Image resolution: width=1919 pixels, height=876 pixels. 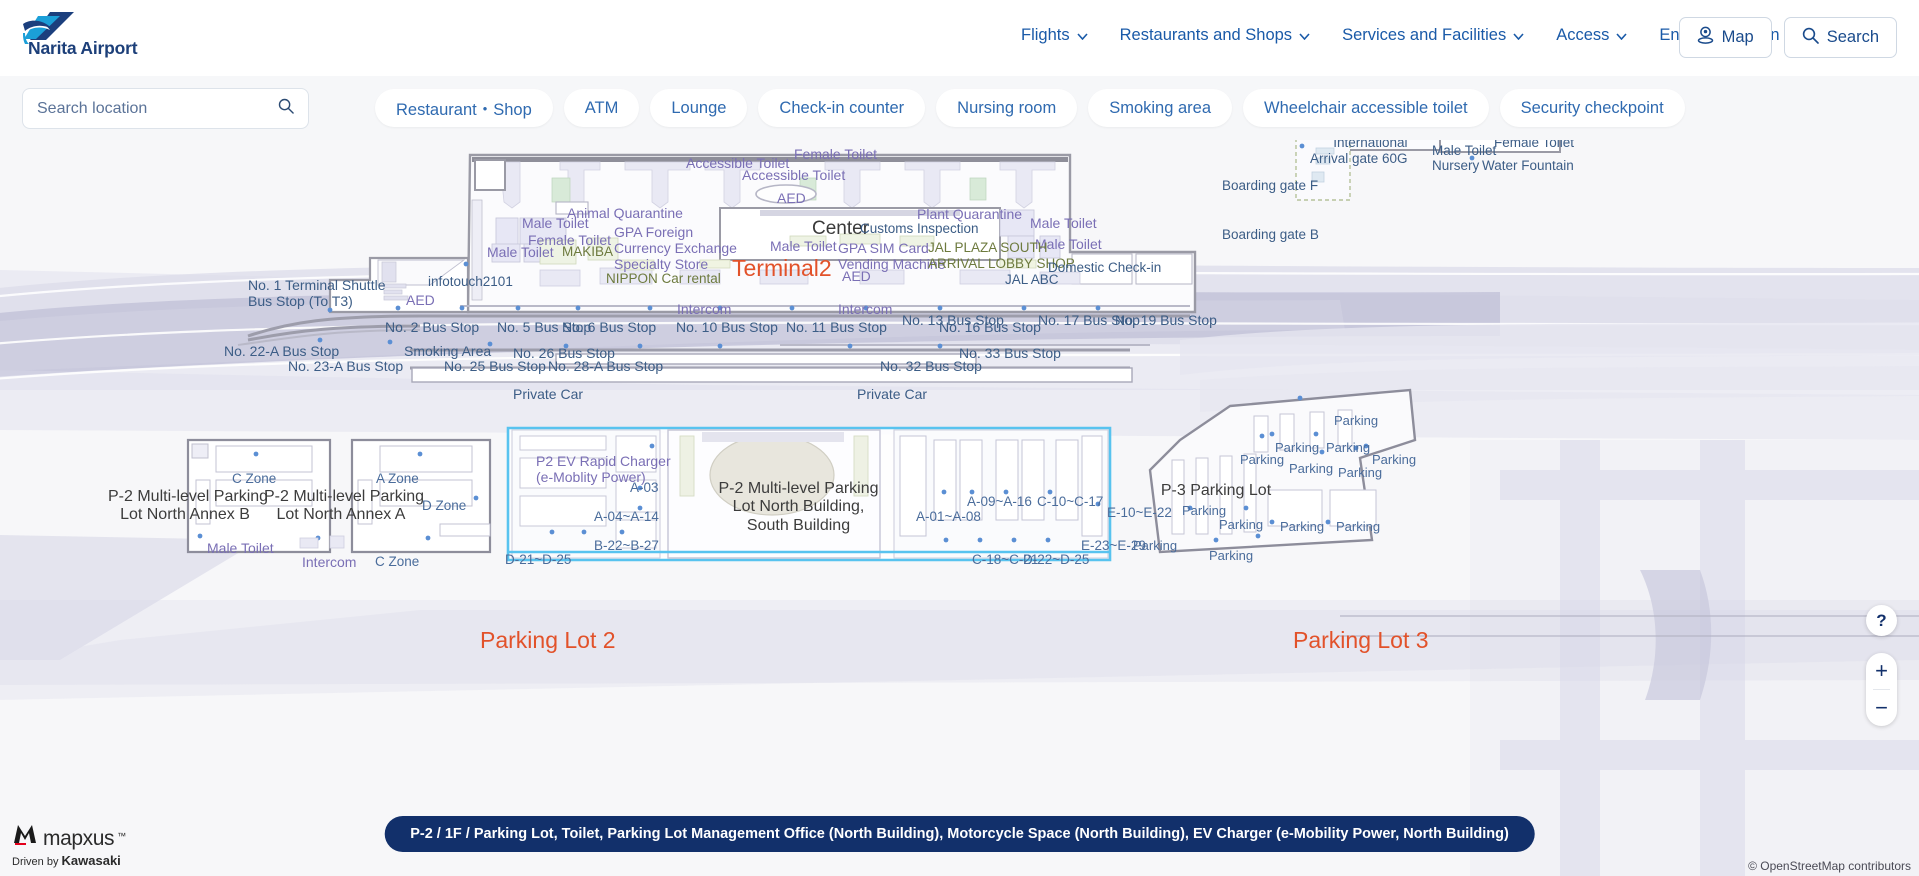 What do you see at coordinates (1007, 108) in the screenshot?
I see `chip-nursing-room: Nursing room` at bounding box center [1007, 108].